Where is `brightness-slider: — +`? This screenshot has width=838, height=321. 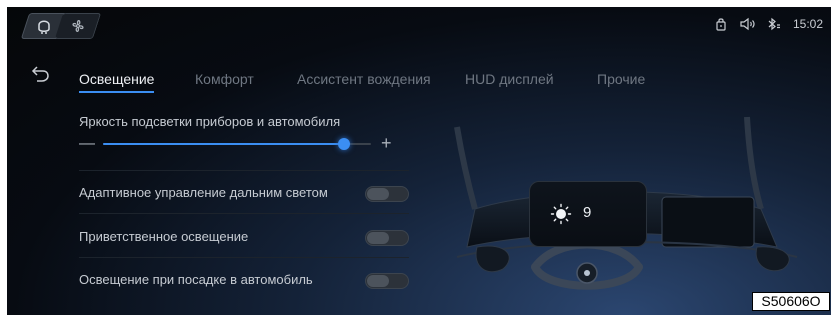
brightness-slider: — + is located at coordinates (244, 143).